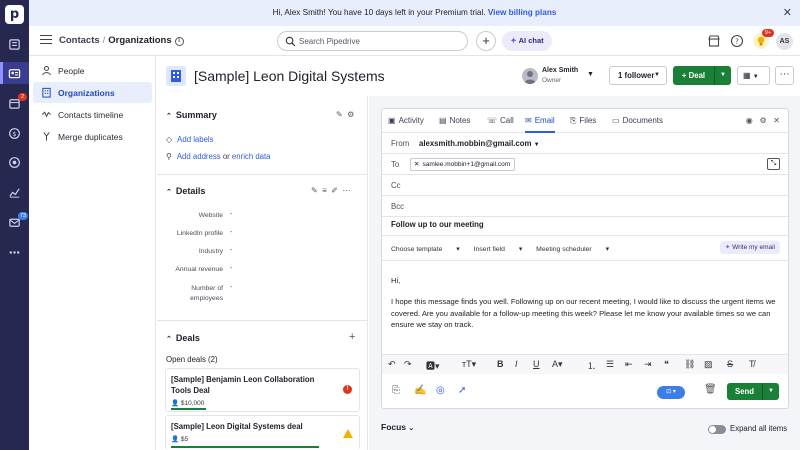  What do you see at coordinates (776, 120) in the screenshot?
I see `close-icon: ✕` at bounding box center [776, 120].